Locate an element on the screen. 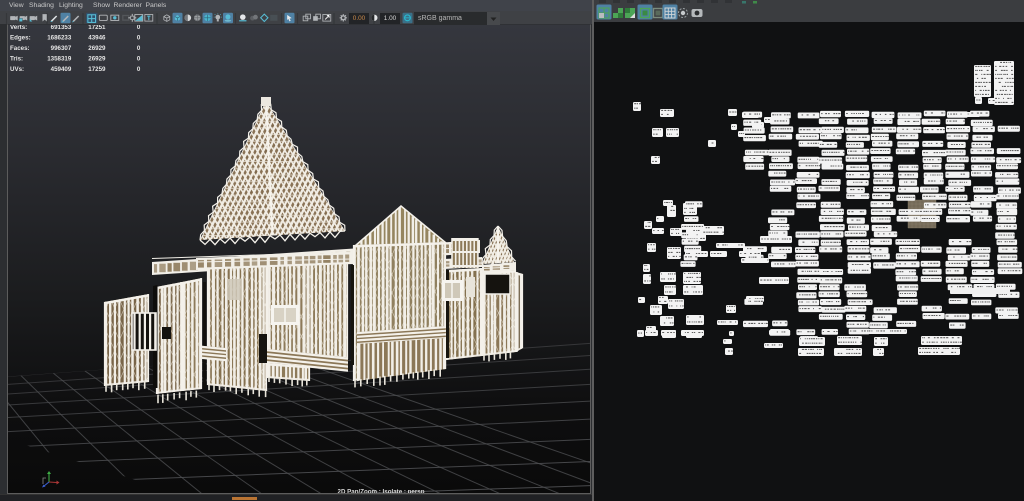  svg-text: Edges: is located at coordinates (20, 38).